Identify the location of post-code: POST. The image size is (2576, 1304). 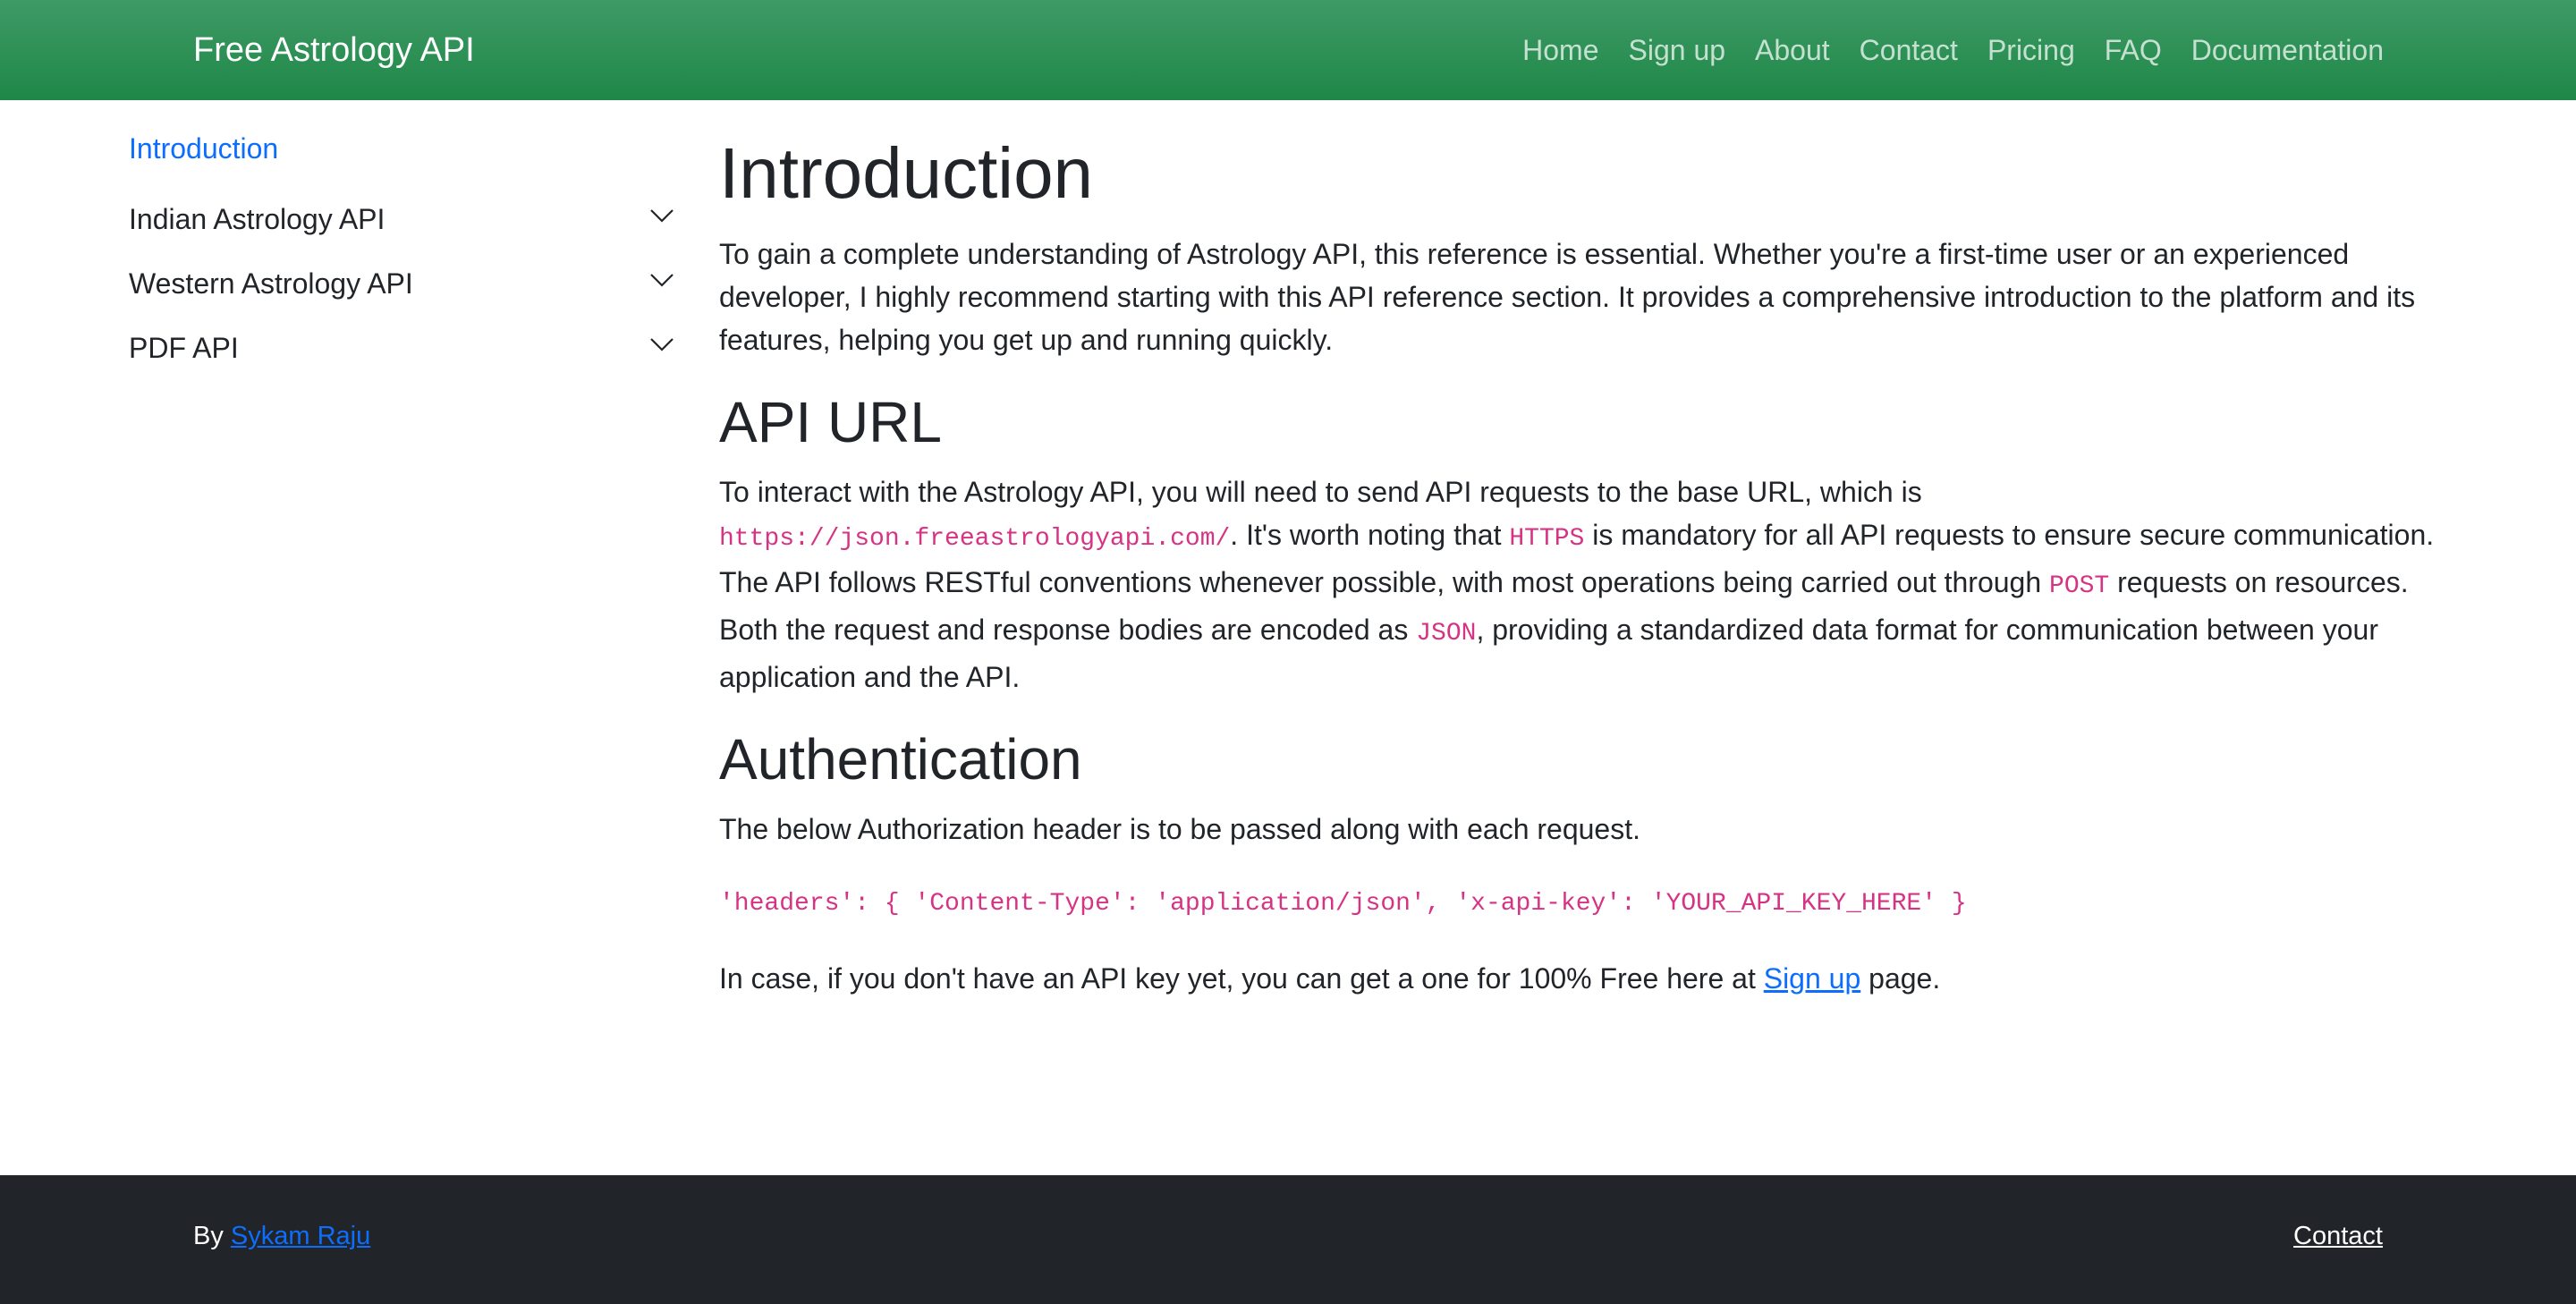
(2079, 586).